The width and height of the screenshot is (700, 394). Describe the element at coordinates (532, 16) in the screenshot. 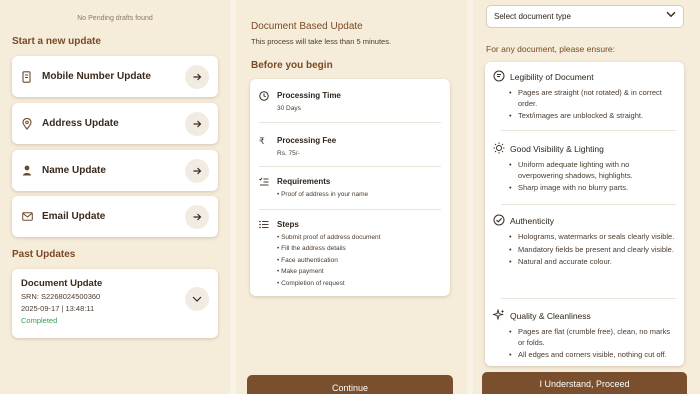

I see `document-type-select-value: Select document type` at that location.